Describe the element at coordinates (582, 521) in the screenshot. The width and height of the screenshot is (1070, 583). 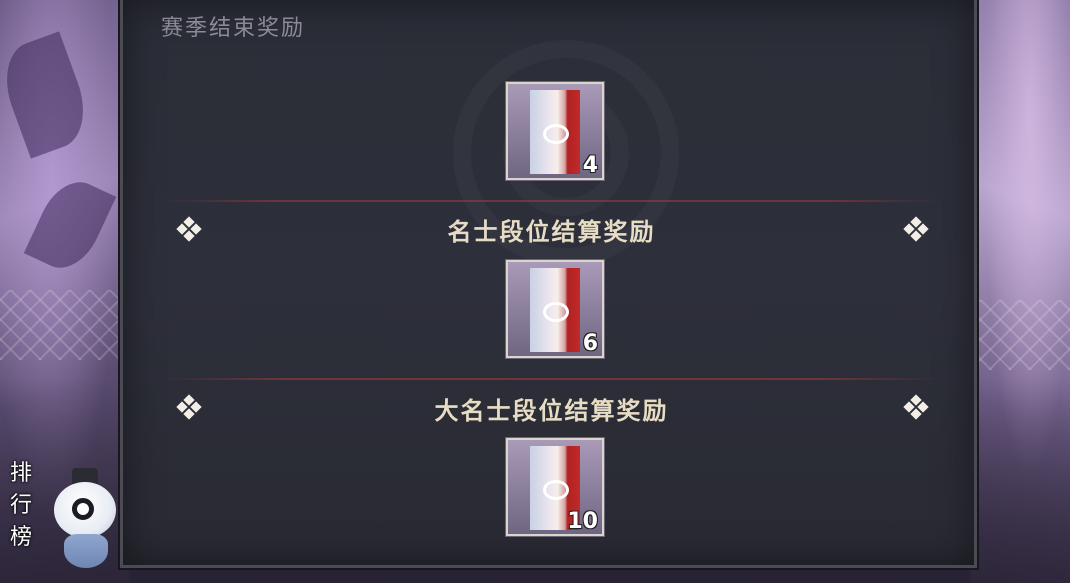
I see `reward-count: 10` at that location.